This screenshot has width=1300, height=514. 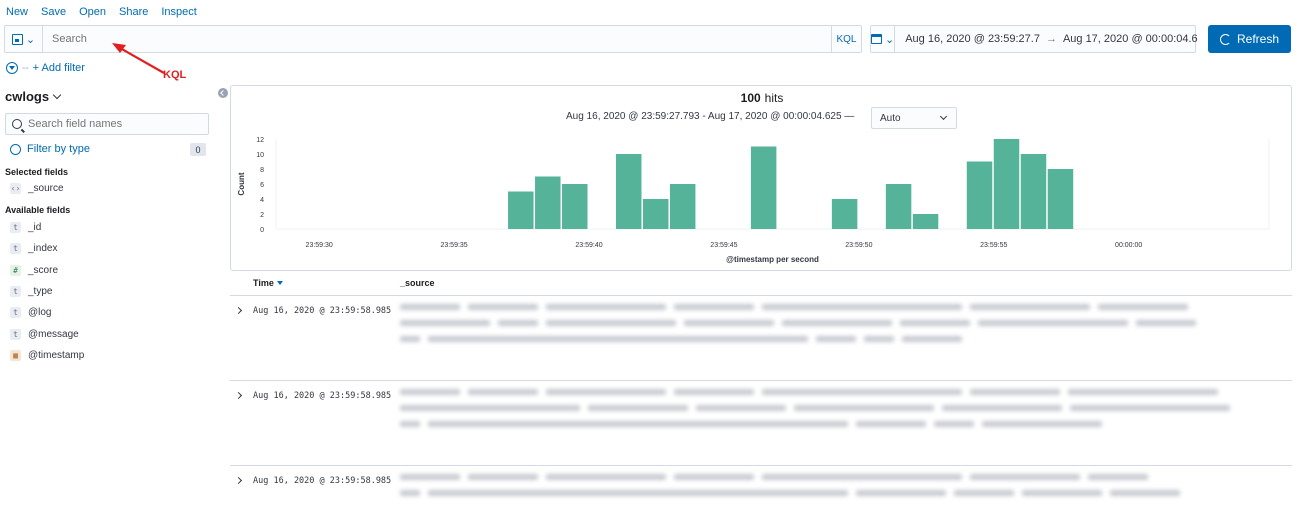 I want to click on x-tick-label: 00:00:00, so click(x=1128, y=245).